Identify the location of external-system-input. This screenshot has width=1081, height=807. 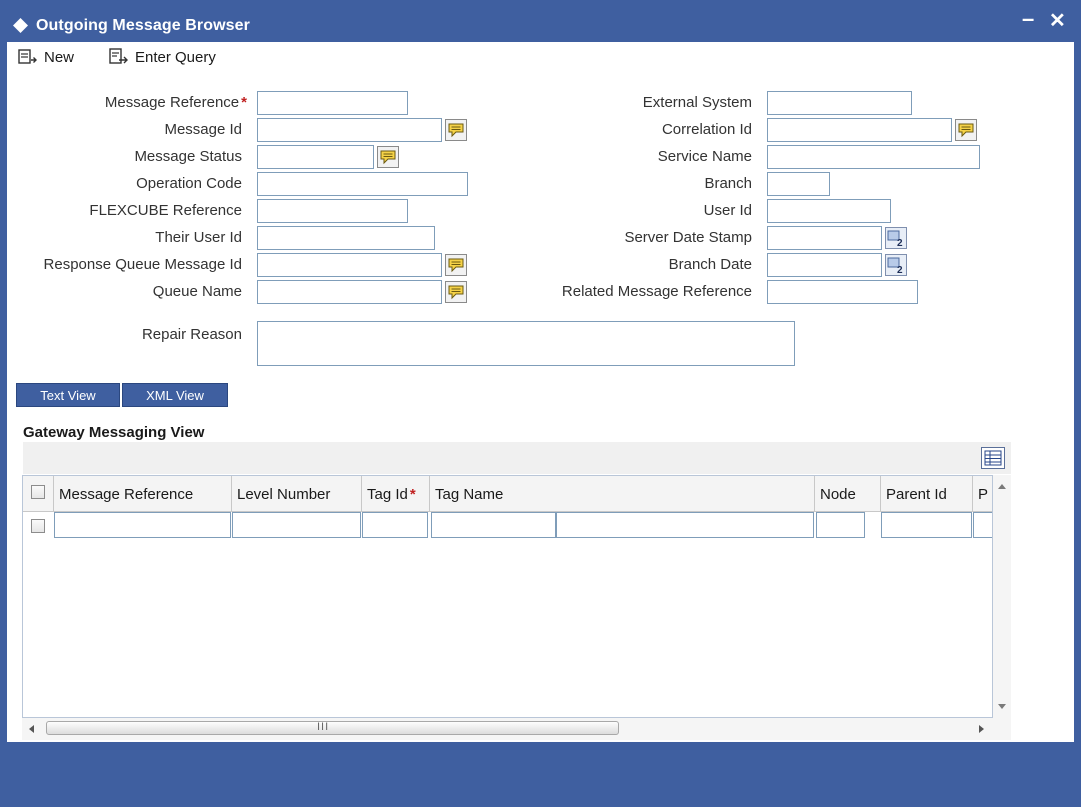
(839, 103).